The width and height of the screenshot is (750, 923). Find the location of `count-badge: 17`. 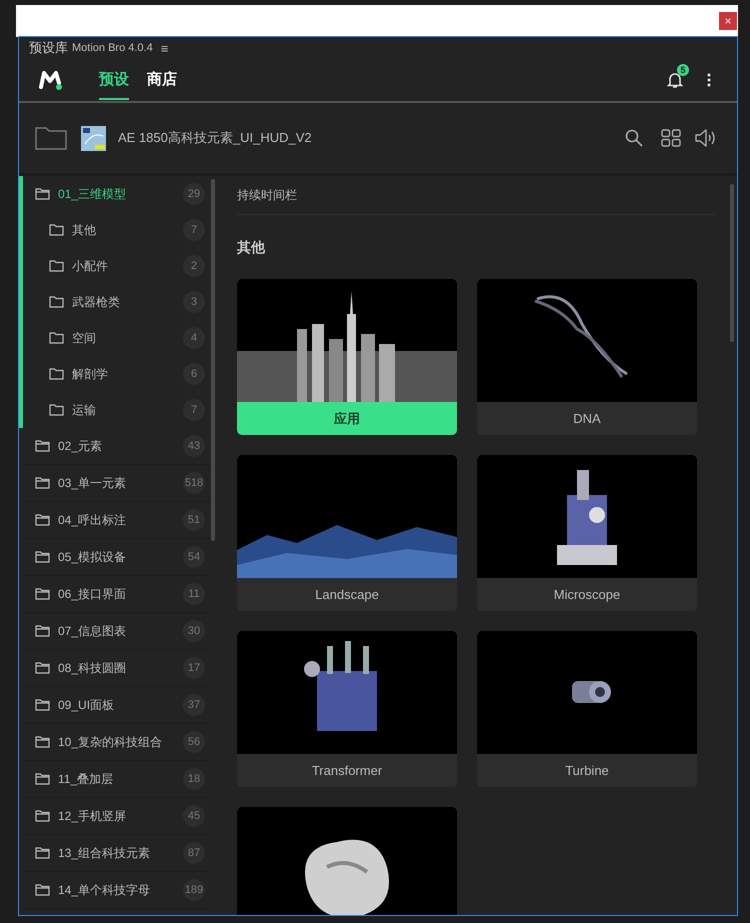

count-badge: 17 is located at coordinates (194, 668).